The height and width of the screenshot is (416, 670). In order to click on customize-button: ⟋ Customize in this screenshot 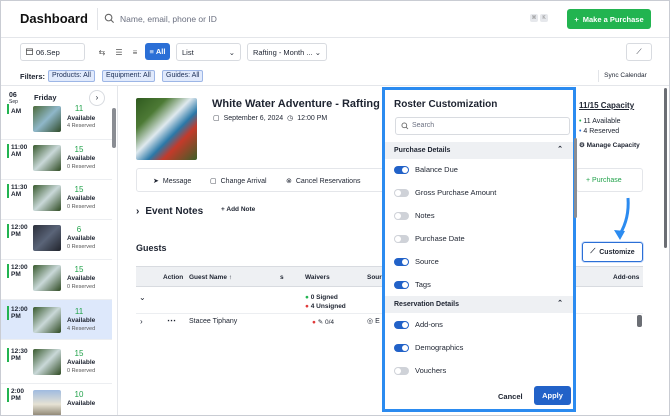, I will do `click(612, 252)`.